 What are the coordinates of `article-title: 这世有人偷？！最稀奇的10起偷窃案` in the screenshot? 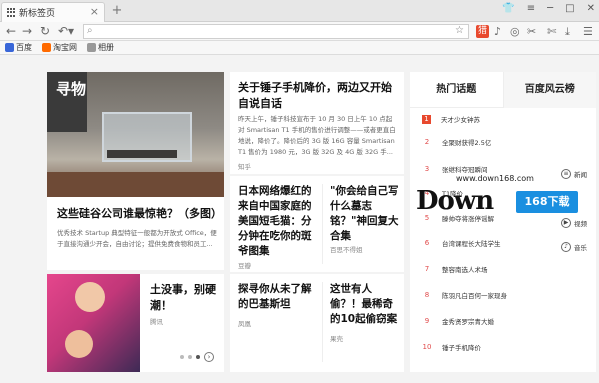 It's located at (365, 304).